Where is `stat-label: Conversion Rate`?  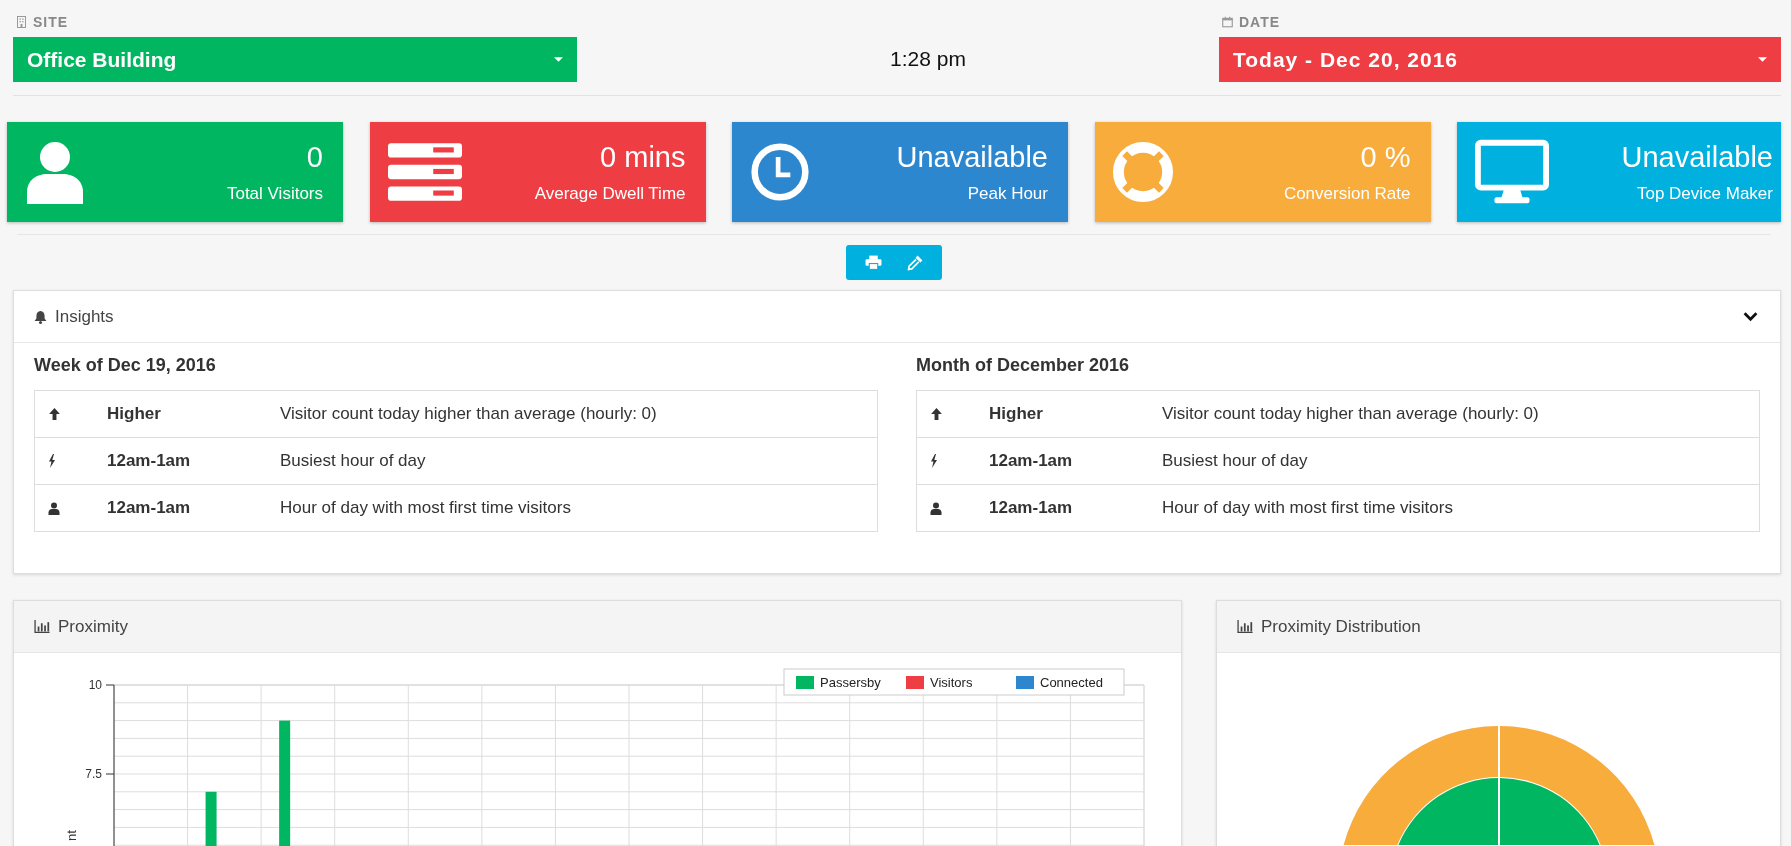 stat-label: Conversion Rate is located at coordinates (1347, 193).